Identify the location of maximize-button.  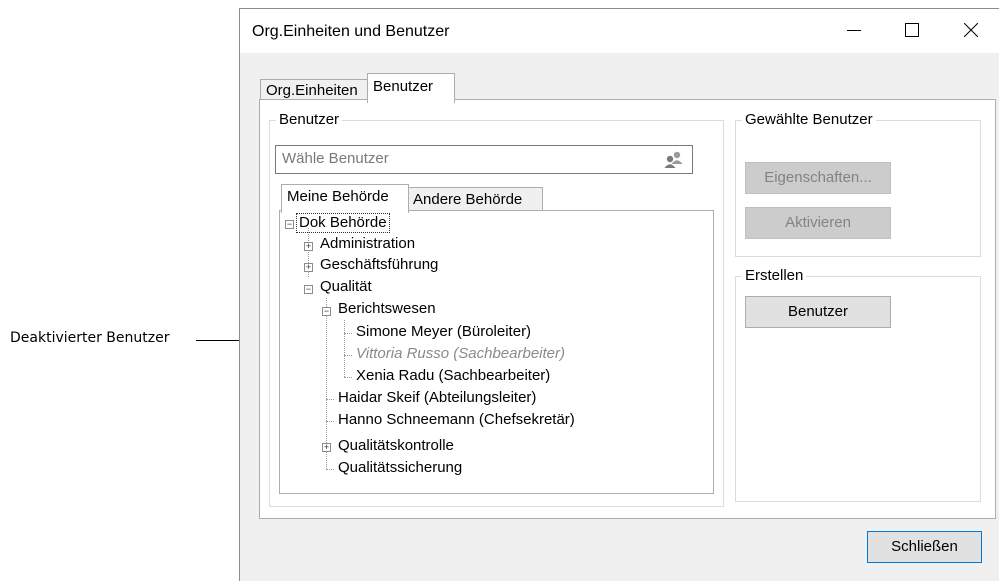
(912, 31).